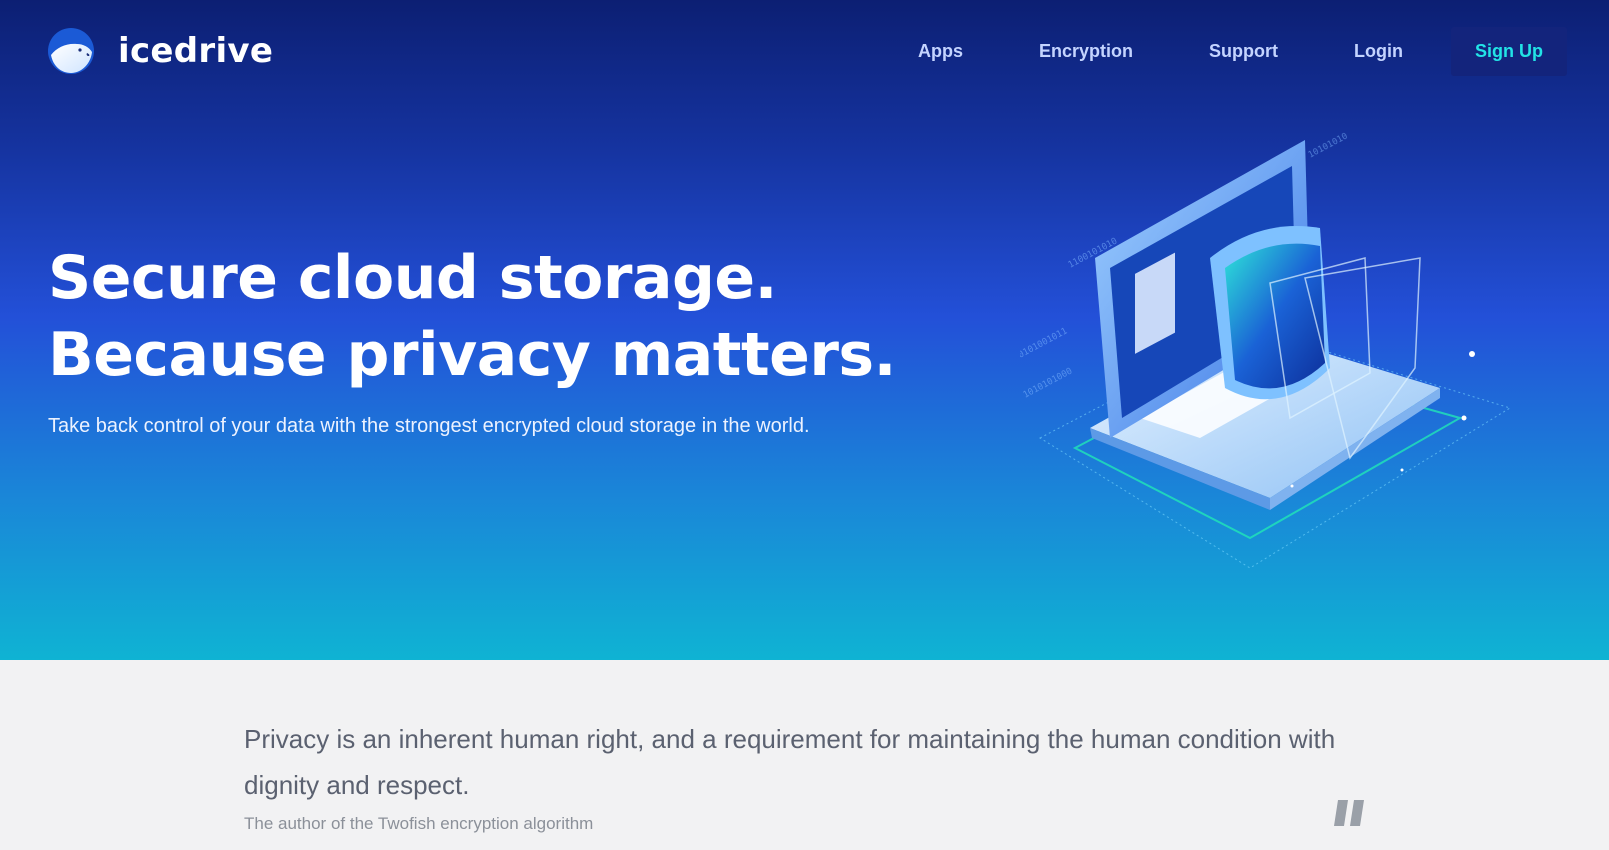  I want to click on brand-logo: icedrive, so click(160, 51).